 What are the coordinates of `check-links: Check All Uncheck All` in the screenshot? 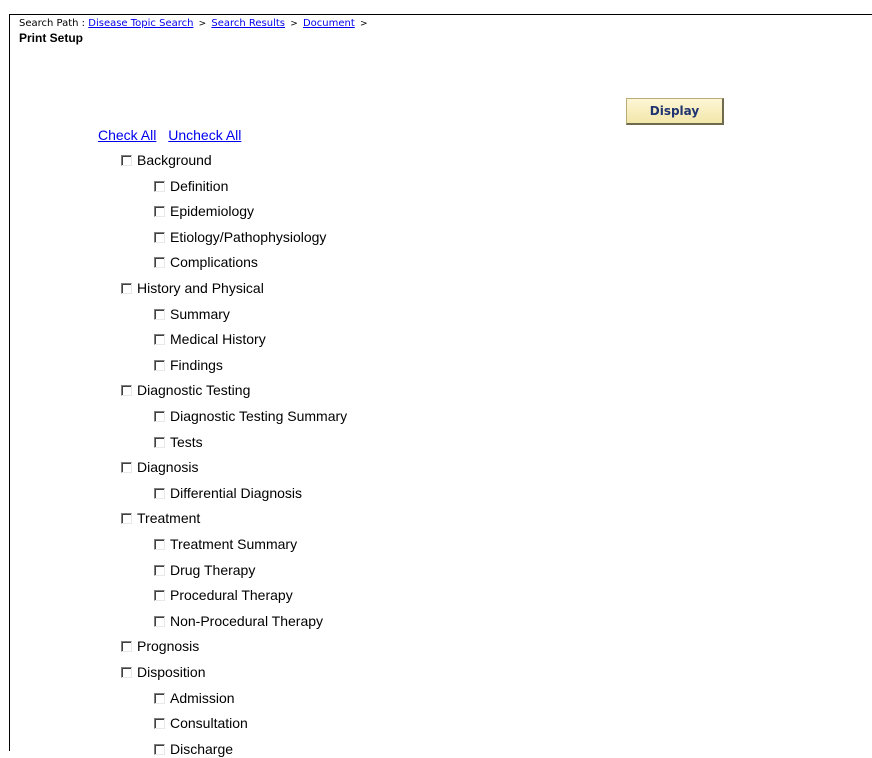 It's located at (173, 135).